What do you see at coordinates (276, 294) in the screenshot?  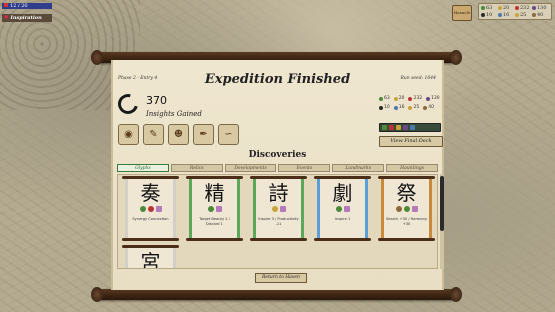 I see `scroll-bottom-rod` at bounding box center [276, 294].